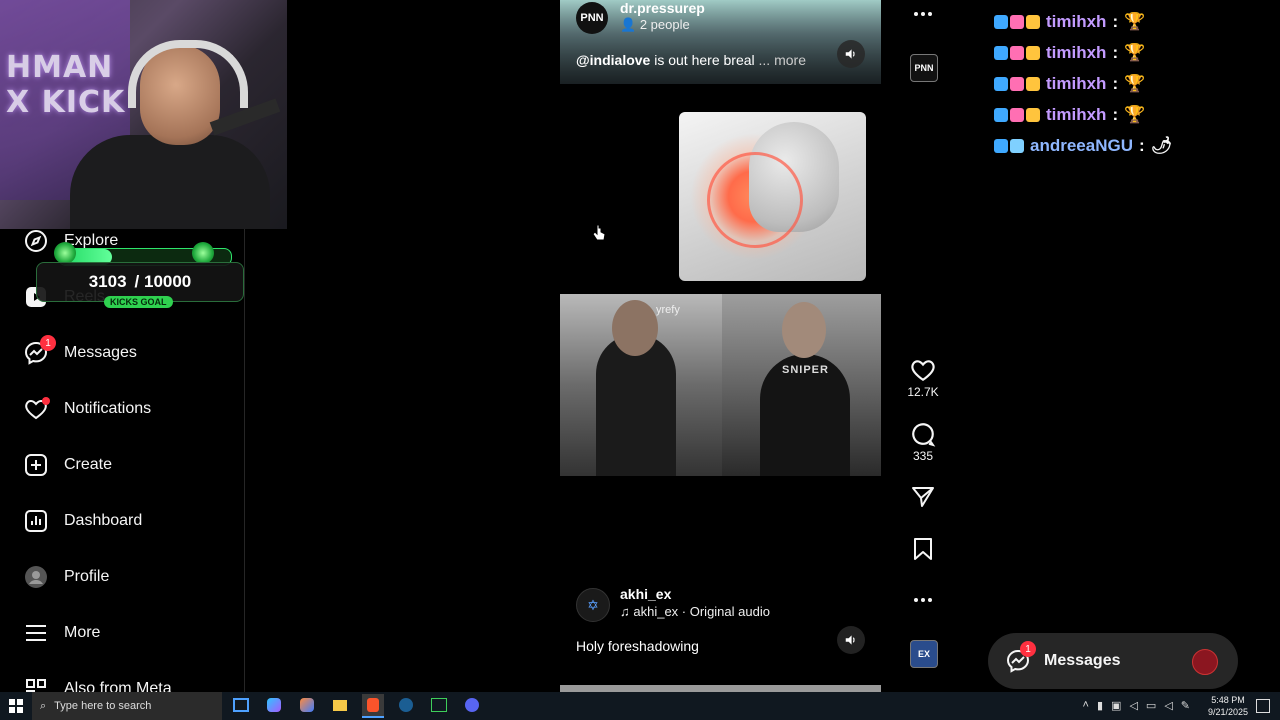  Describe the element at coordinates (100, 352) in the screenshot. I see `sidebar-item-label: Messages` at that location.